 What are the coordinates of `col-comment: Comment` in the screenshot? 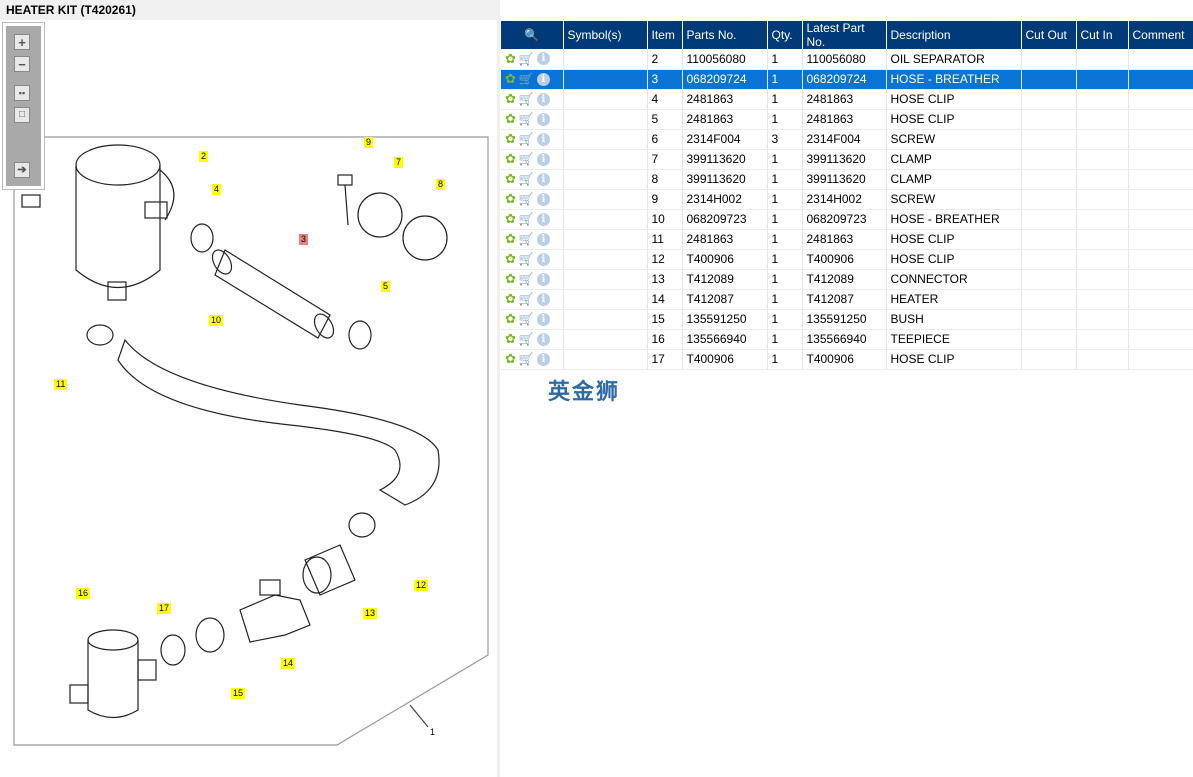 It's located at (1160, 35).